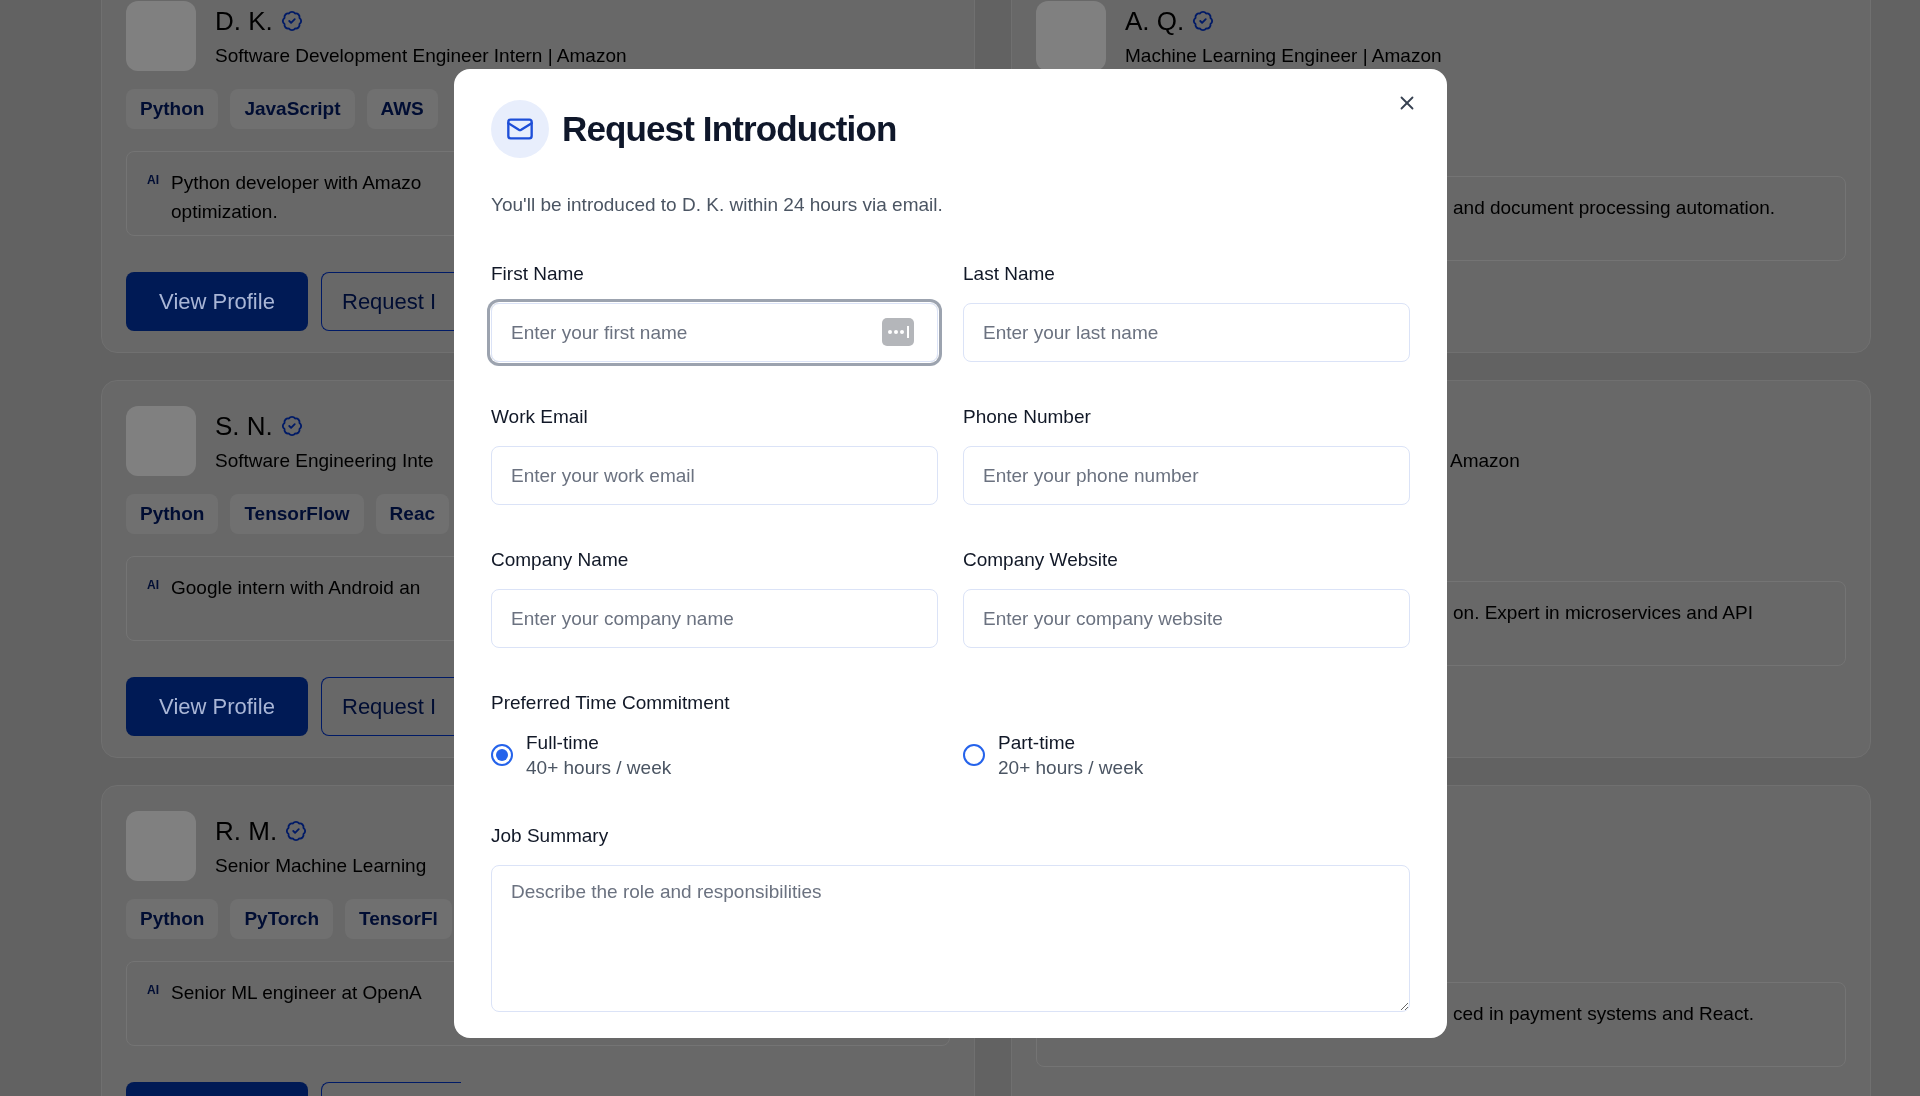 The width and height of the screenshot is (1920, 1096). Describe the element at coordinates (550, 836) in the screenshot. I see `field-label: Job Summary` at that location.